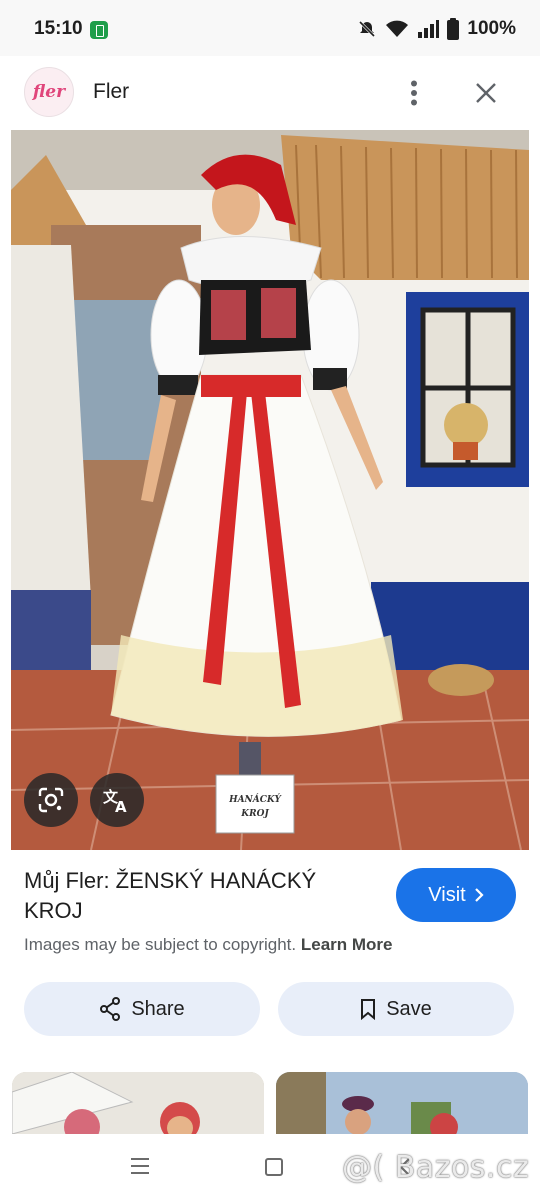  I want to click on status-time: 15:10, so click(58, 28).